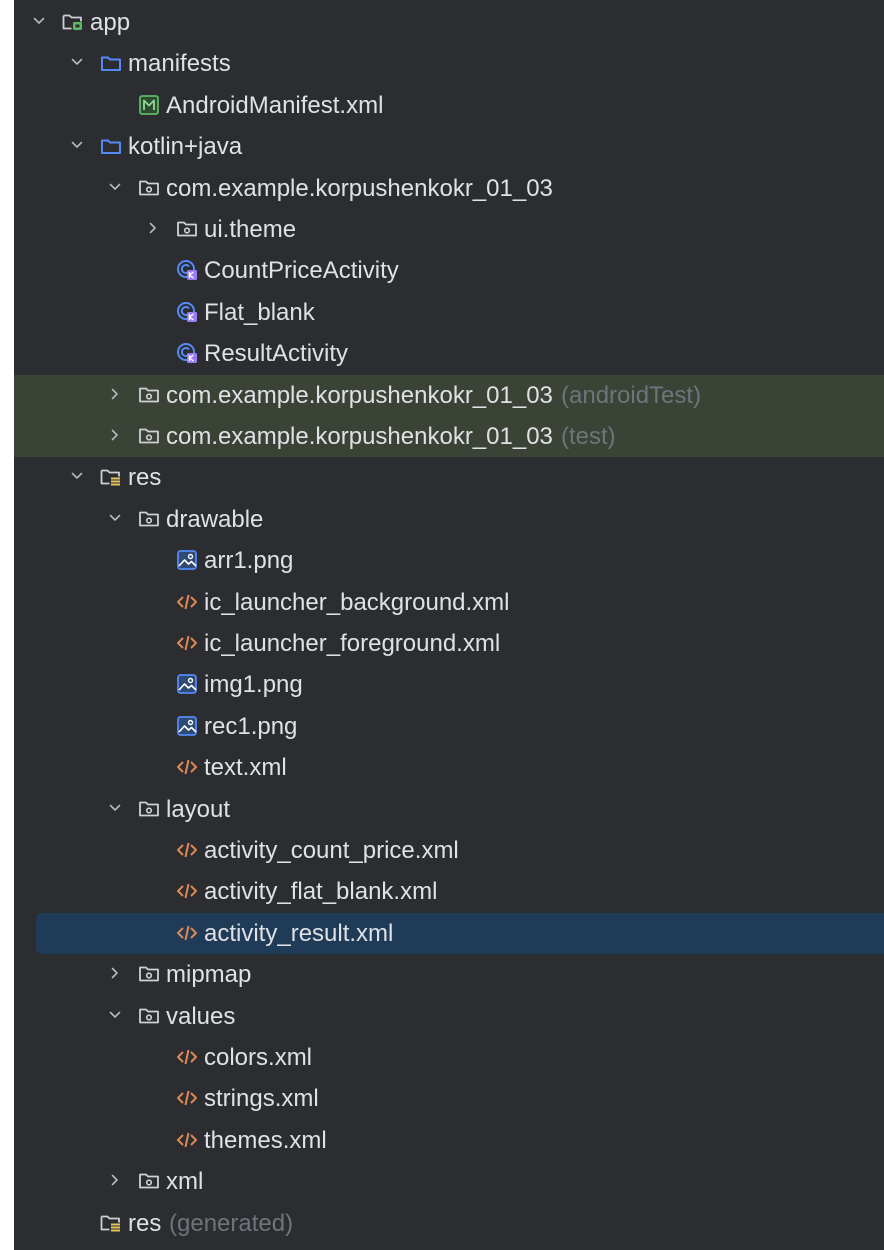 The image size is (884, 1250). I want to click on tree-row-selected: activity_result.xml, so click(460, 933).